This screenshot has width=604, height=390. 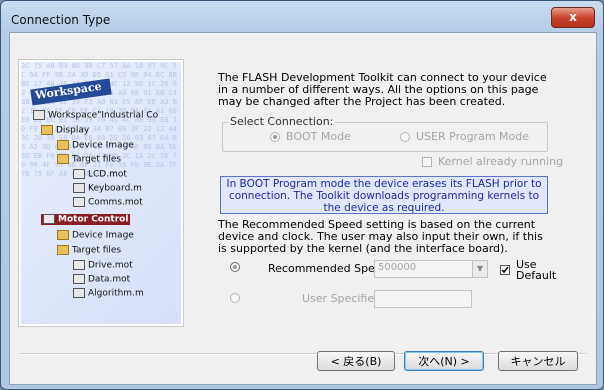 I want to click on select-connection-label: Select Connection:, so click(x=282, y=121).